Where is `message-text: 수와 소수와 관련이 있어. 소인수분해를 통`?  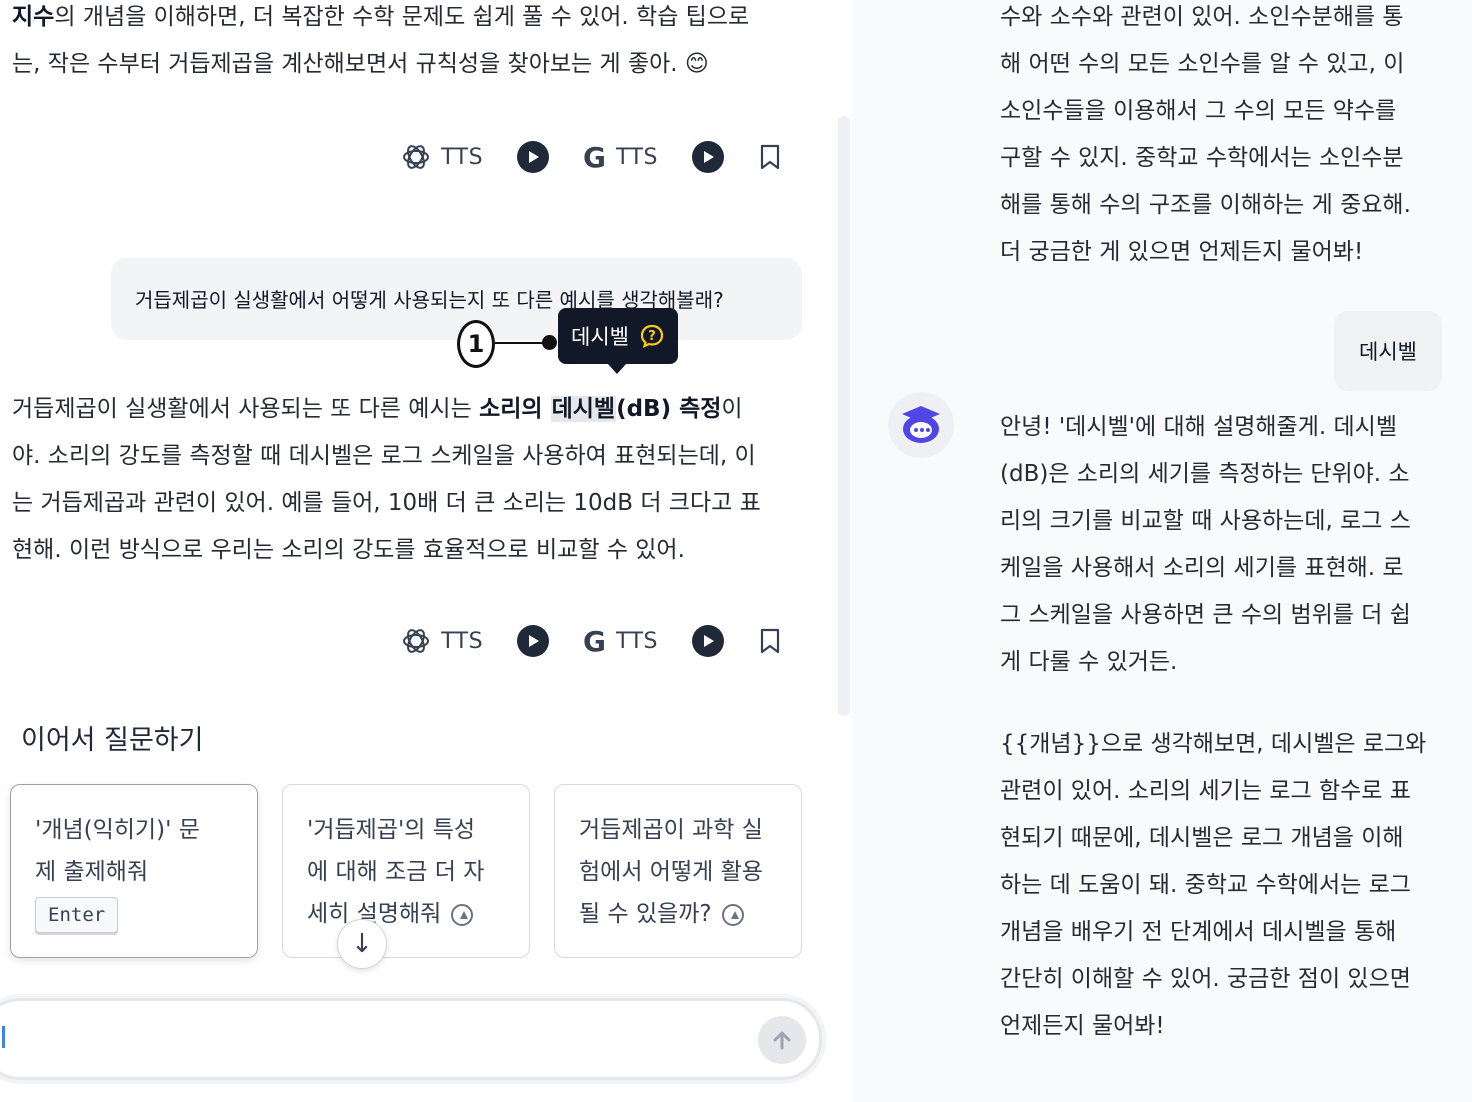 message-text: 수와 소수와 관련이 있어. 소인수분해를 통 is located at coordinates (1202, 17).